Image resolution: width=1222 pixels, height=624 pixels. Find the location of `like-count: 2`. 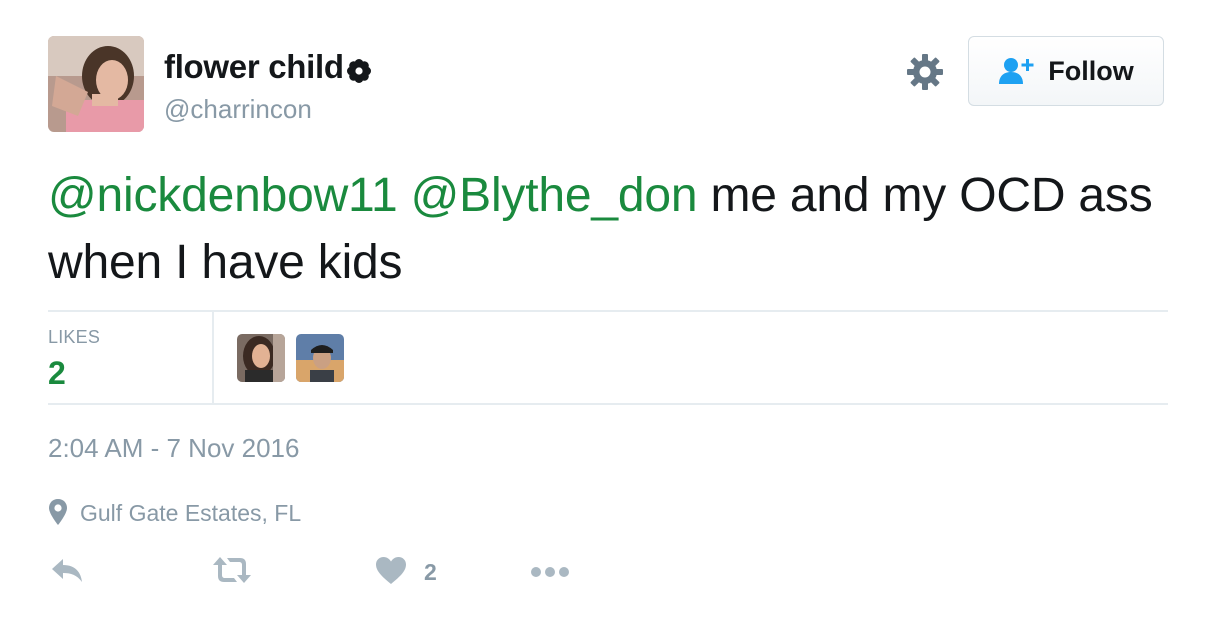

like-count: 2 is located at coordinates (430, 572).